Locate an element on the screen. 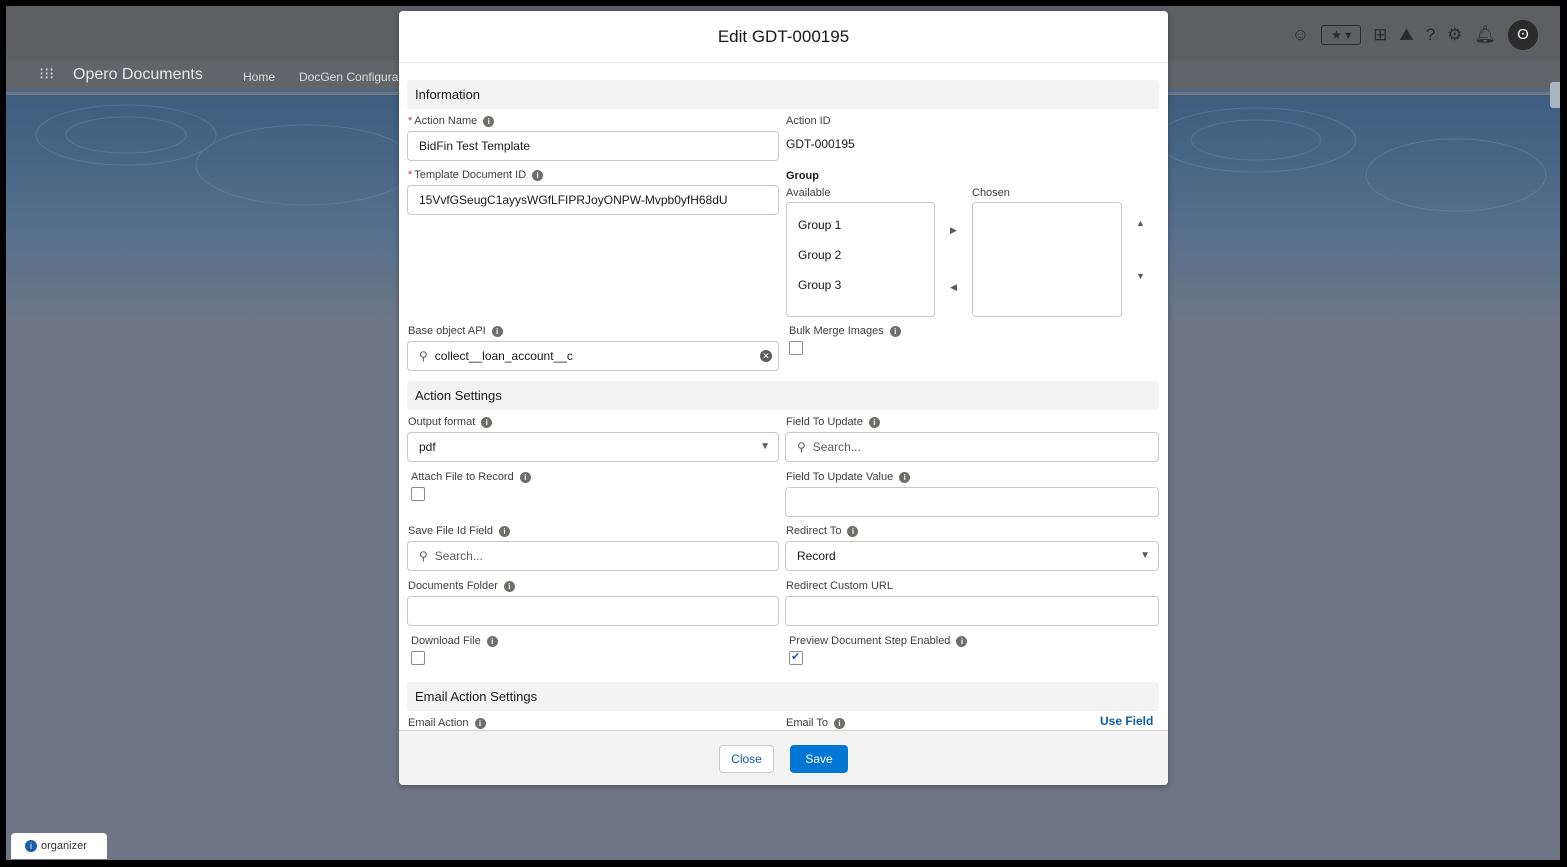 This screenshot has width=1567, height=867. action-id-value: GDT-000195 is located at coordinates (820, 144).